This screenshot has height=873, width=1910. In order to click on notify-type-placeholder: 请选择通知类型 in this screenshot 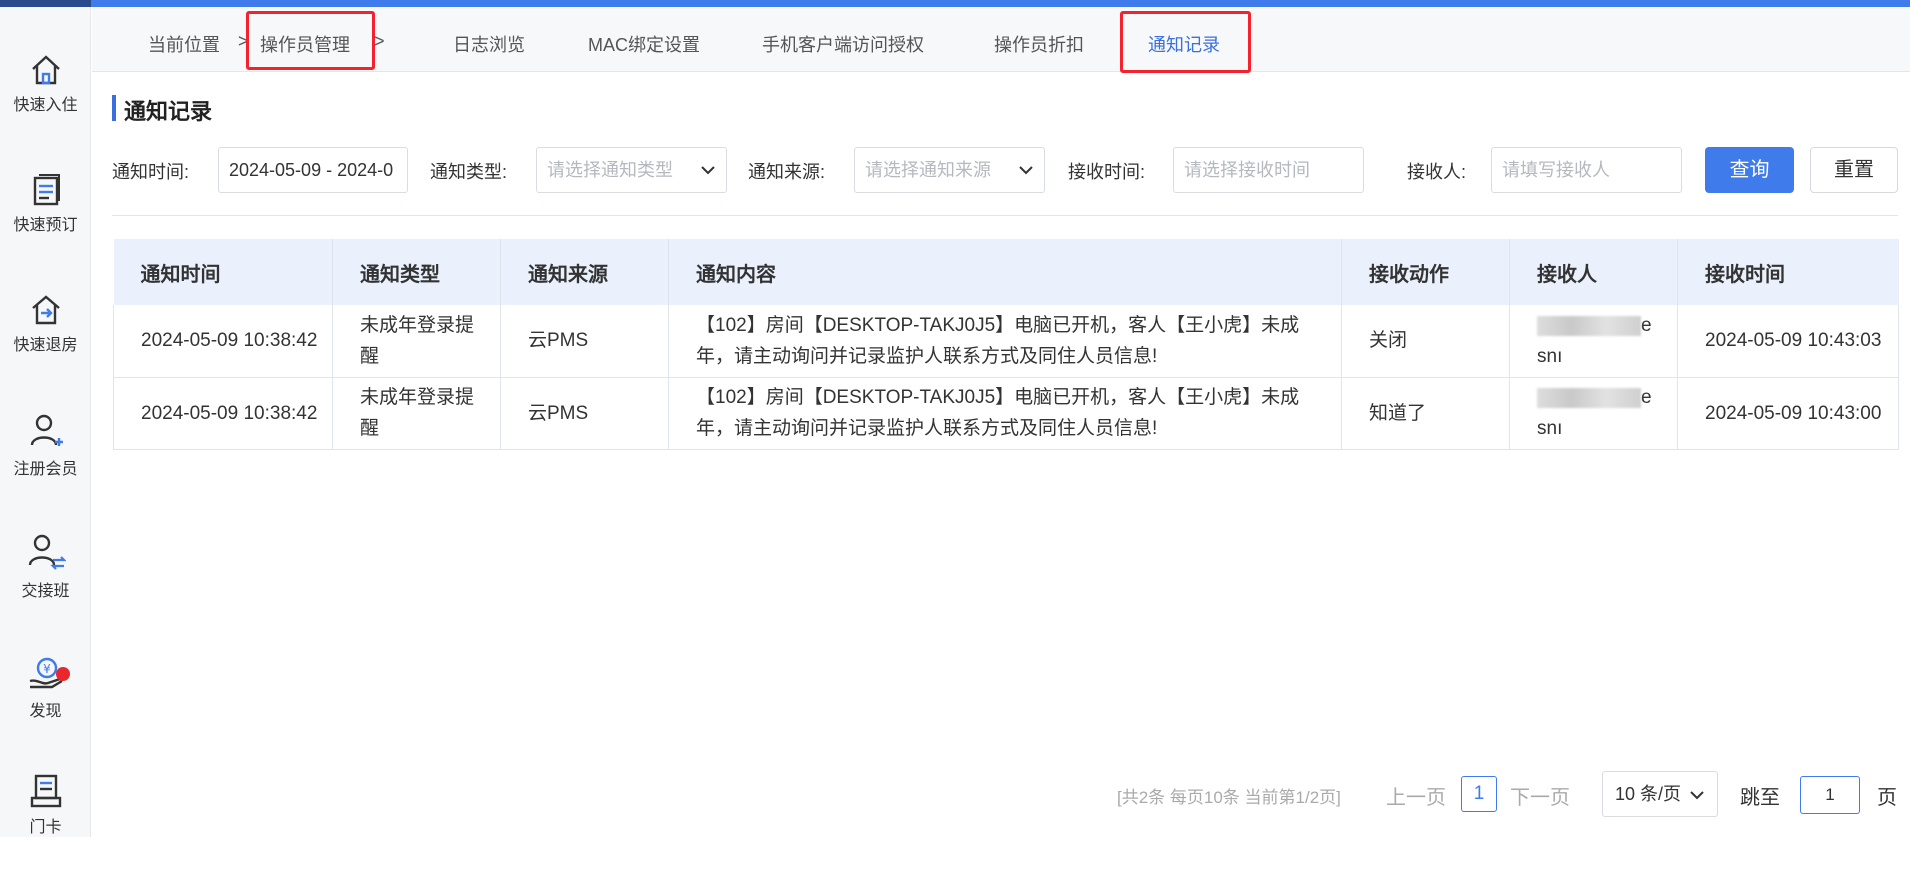, I will do `click(610, 170)`.